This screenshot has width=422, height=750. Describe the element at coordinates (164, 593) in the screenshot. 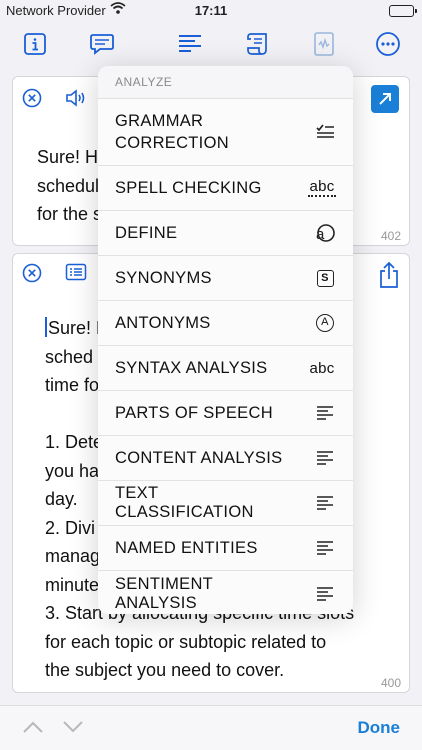

I see `menu-item-label: SENTIMENT ANALYSIS` at that location.